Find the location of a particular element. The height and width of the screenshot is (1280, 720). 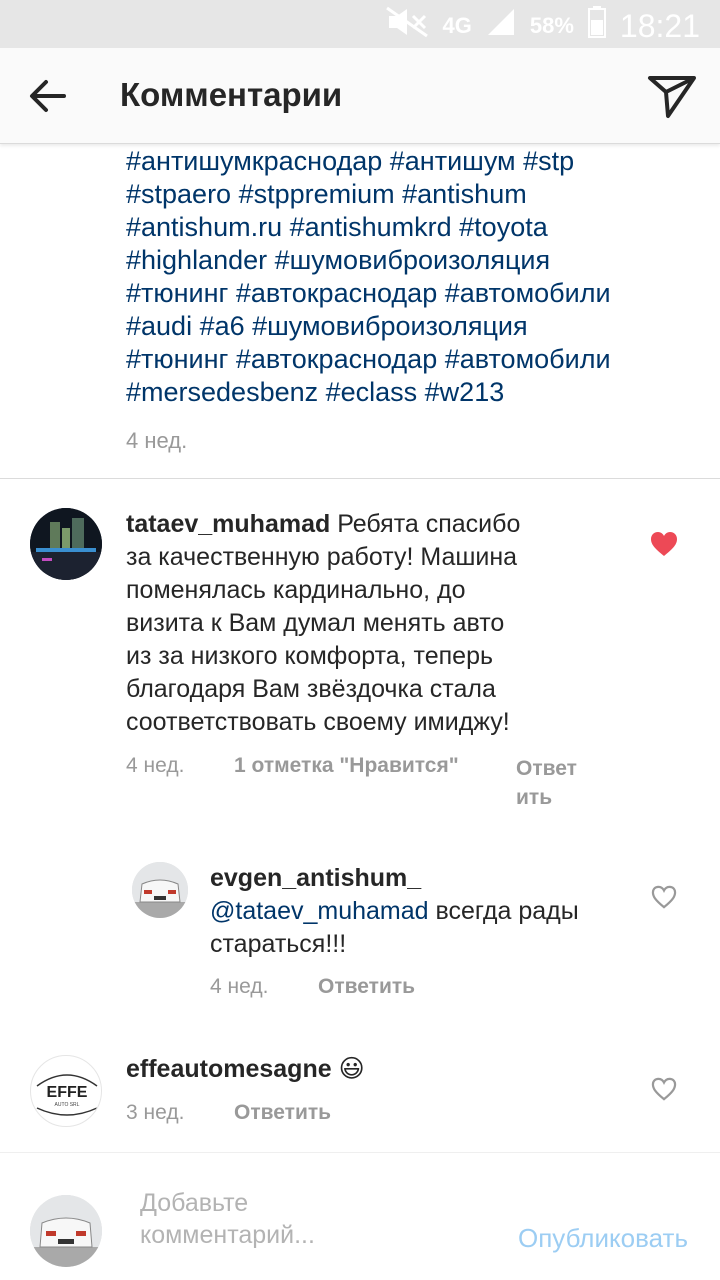

my-avatar is located at coordinates (66, 1231).